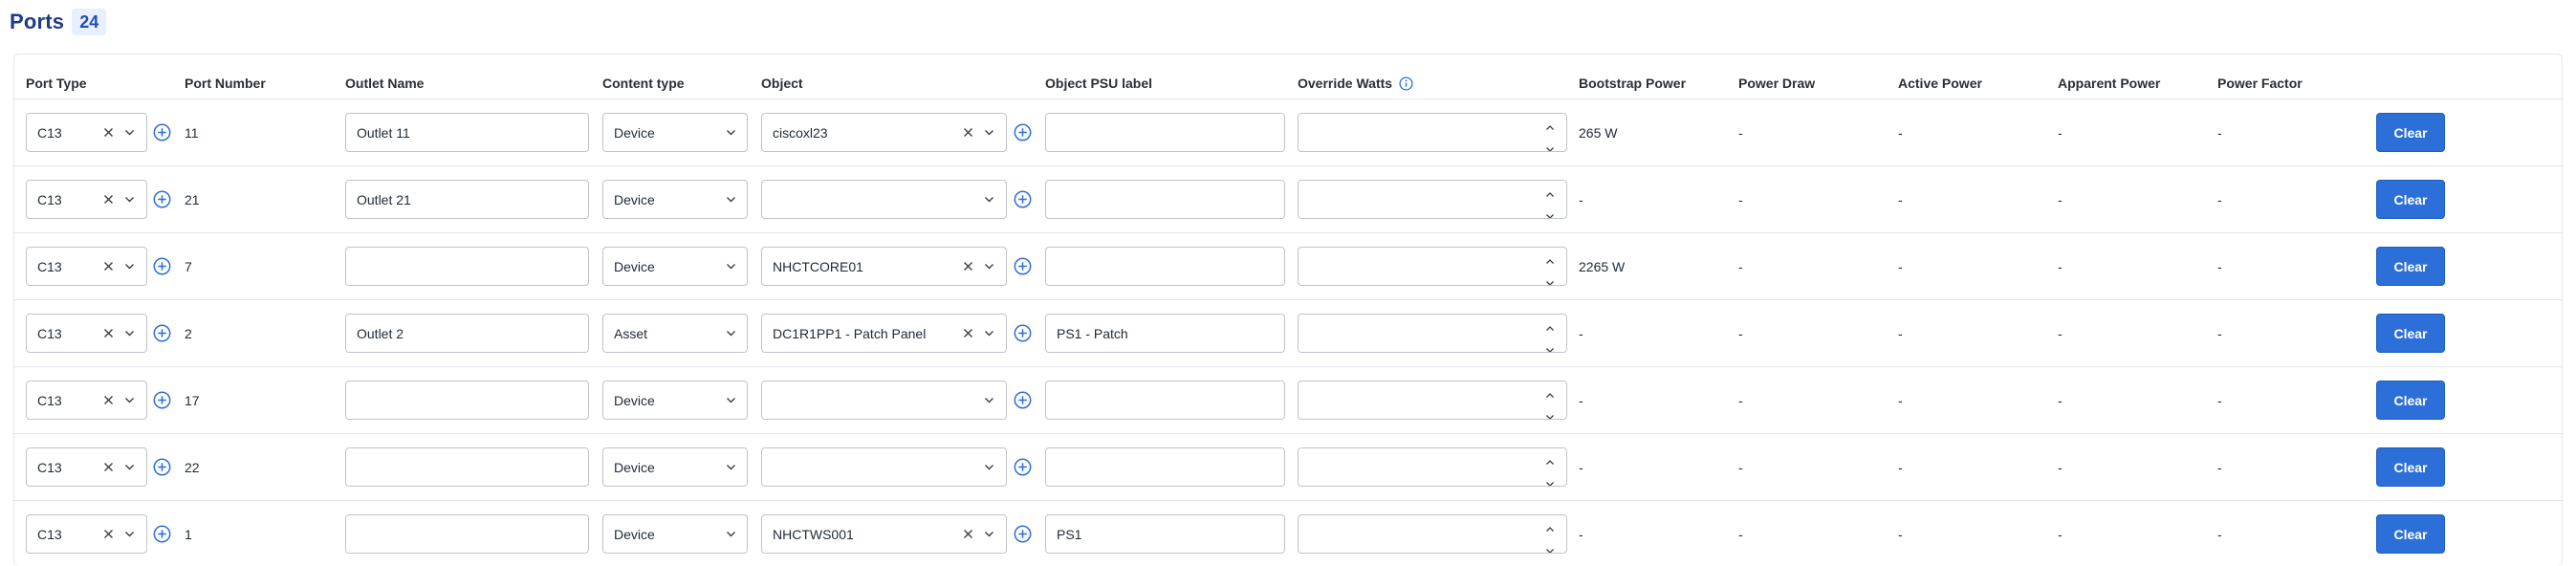 This screenshot has height=566, width=2576. I want to click on outlet-name-input: Outlet 11, so click(467, 132).